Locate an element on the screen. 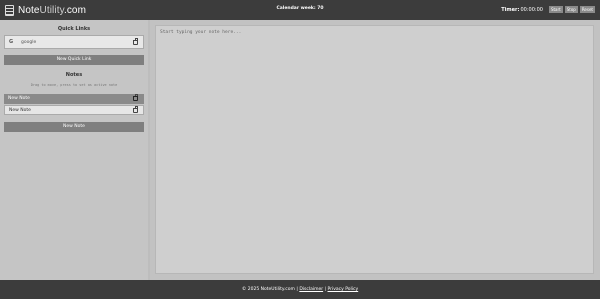  google-icon: G is located at coordinates (11, 42).